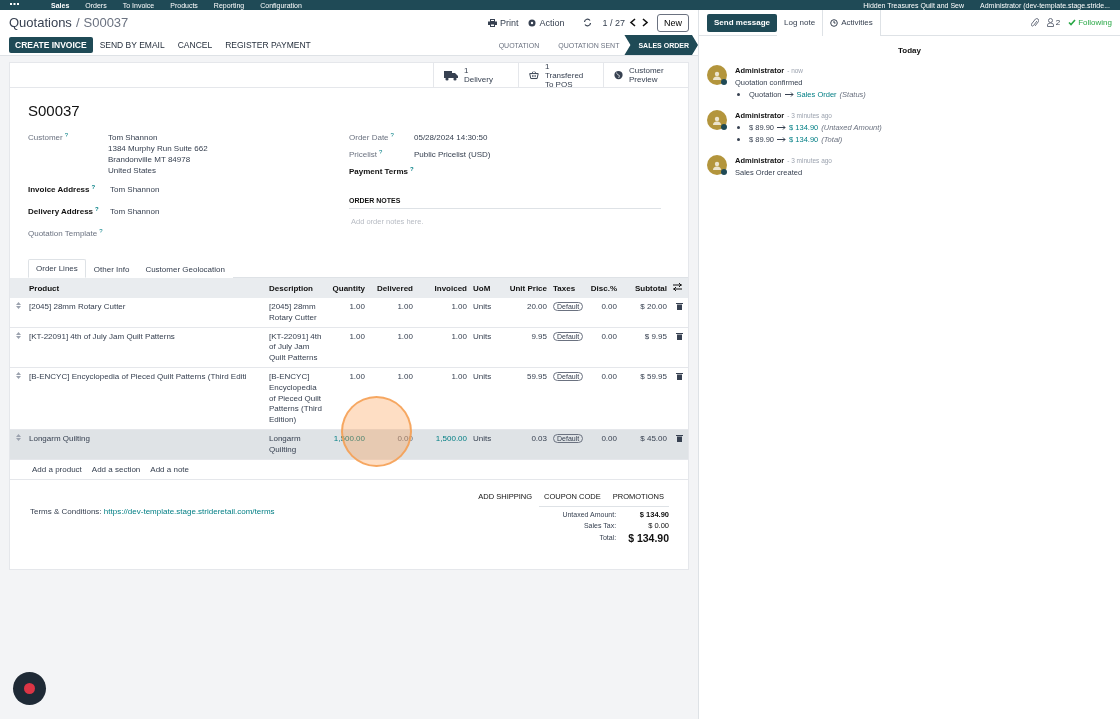  What do you see at coordinates (673, 22) in the screenshot?
I see `new-button: New` at bounding box center [673, 22].